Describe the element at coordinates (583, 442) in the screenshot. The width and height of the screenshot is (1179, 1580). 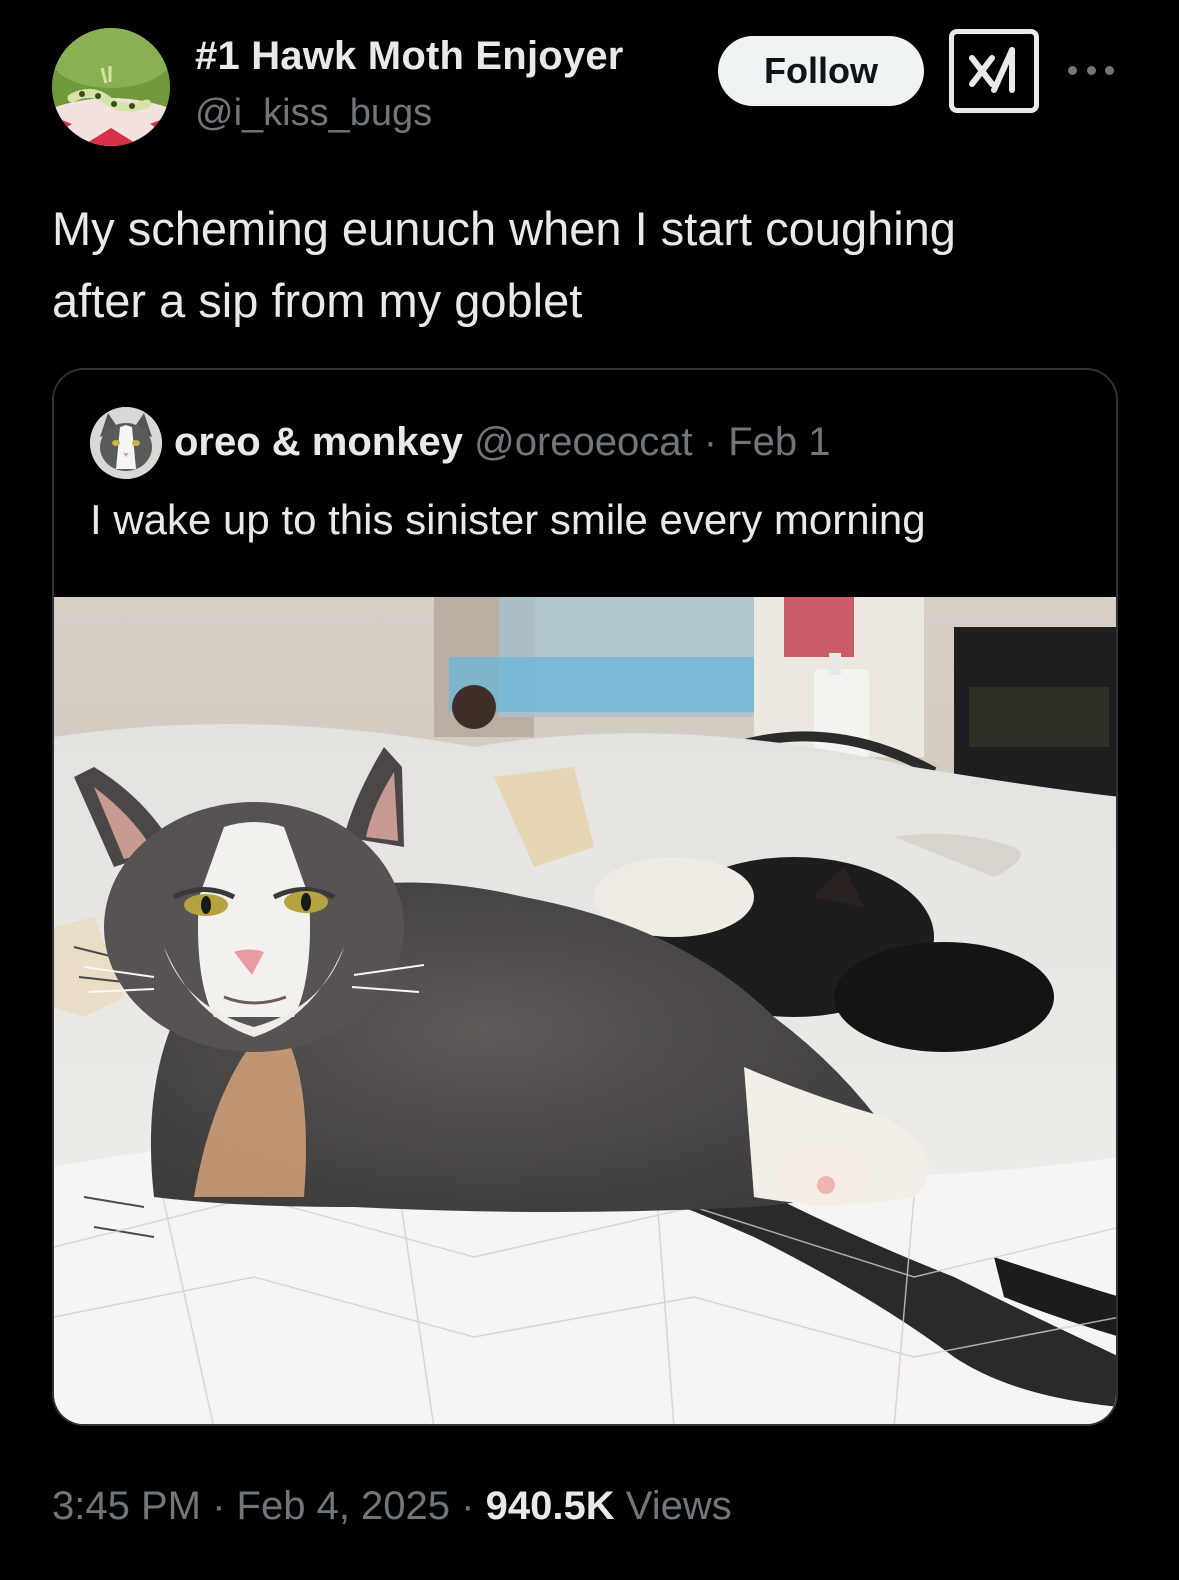
I see `quoted-author-handle: @oreoeocat` at that location.